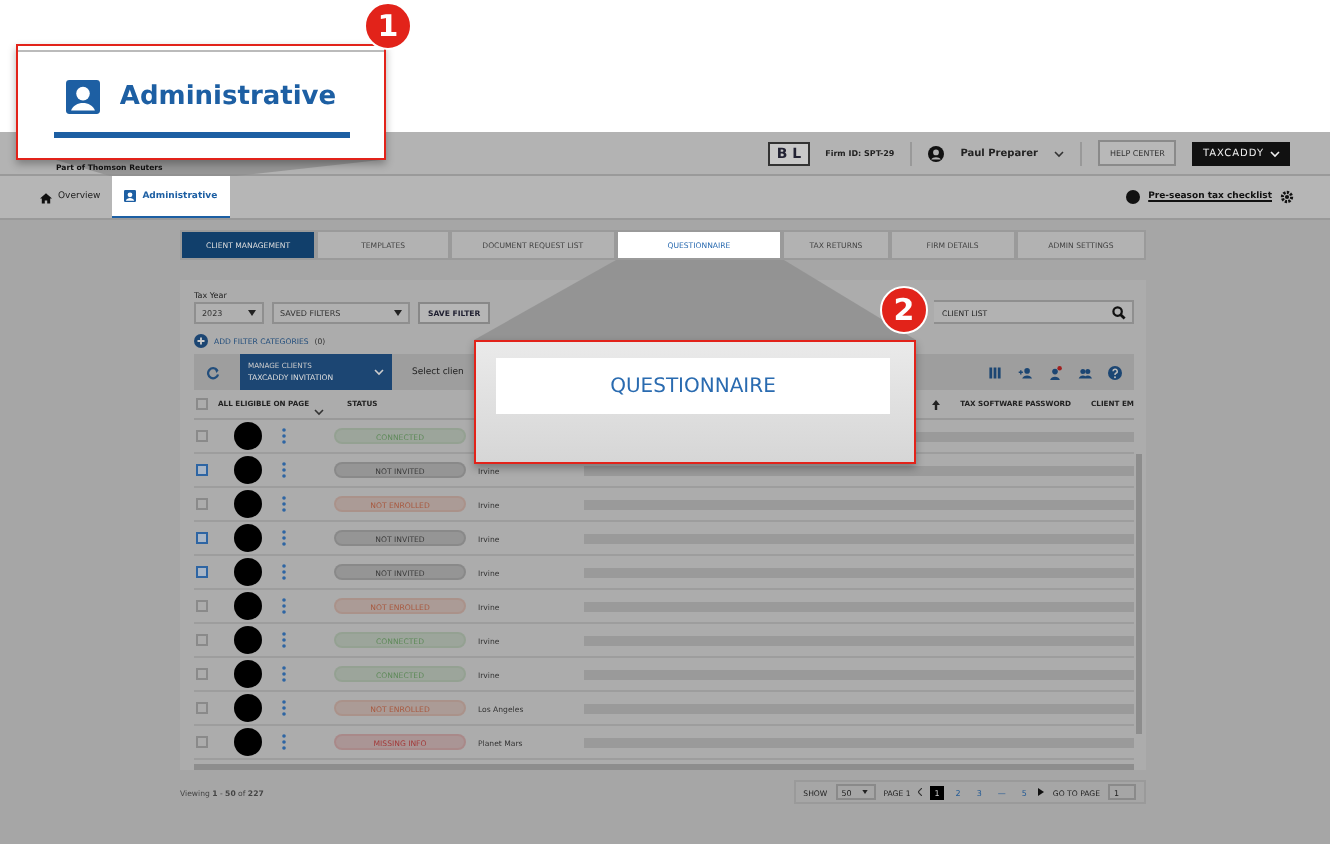 The image size is (1330, 844). What do you see at coordinates (213, 372) in the screenshot?
I see `refresh-icon` at bounding box center [213, 372].